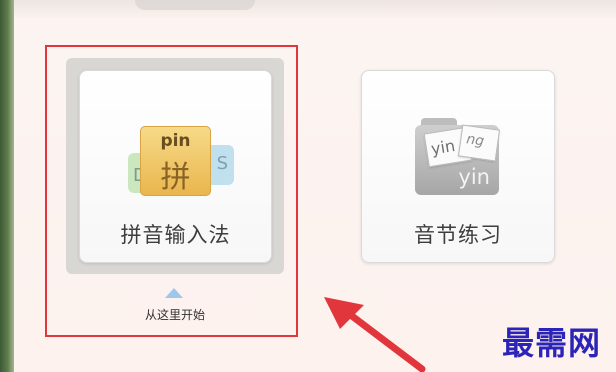  What do you see at coordinates (458, 235) in the screenshot?
I see `syllable-practice-label: 音节练习` at bounding box center [458, 235].